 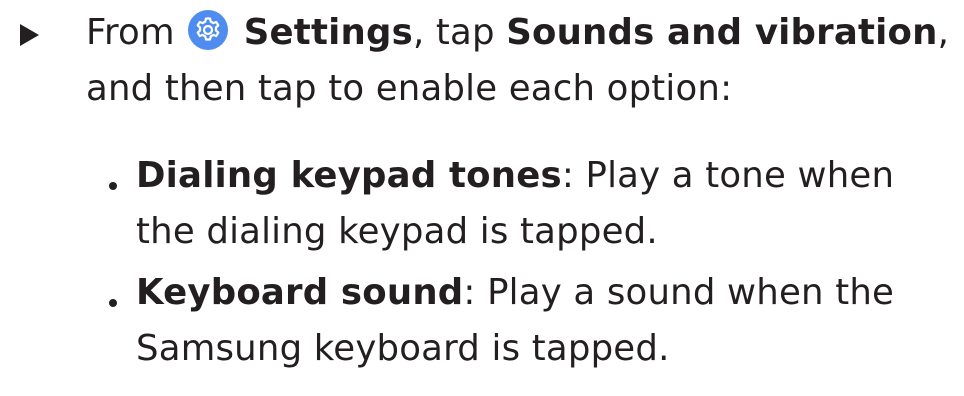 I want to click on option-title: Dialing keypad tones, so click(x=349, y=175).